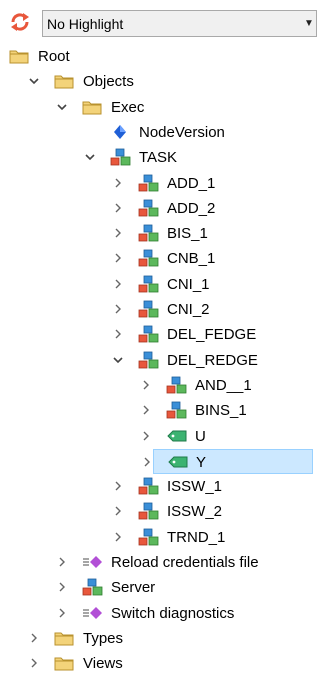 The width and height of the screenshot is (320, 676). I want to click on tree-item-add-1: ADD_1, so click(156, 183).